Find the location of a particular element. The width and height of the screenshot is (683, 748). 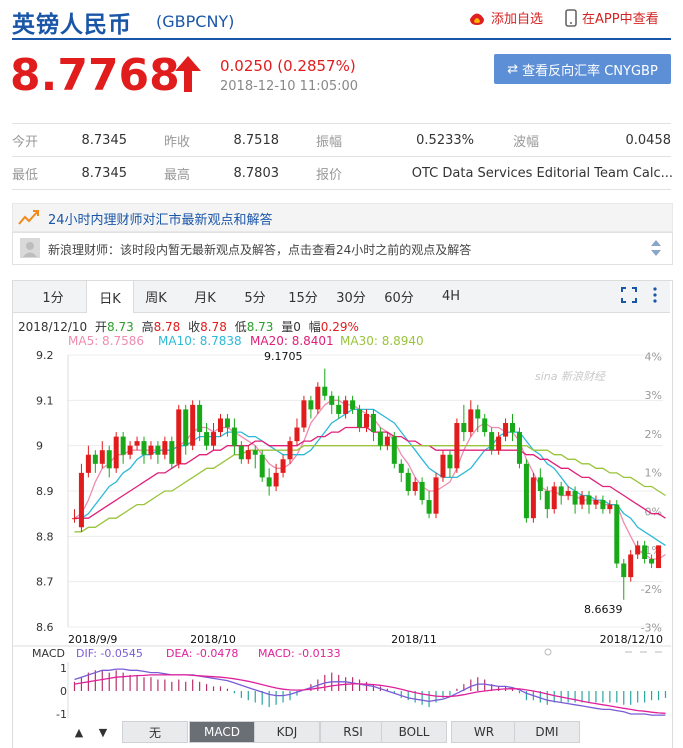

swap-icon: ⇄ is located at coordinates (513, 69).